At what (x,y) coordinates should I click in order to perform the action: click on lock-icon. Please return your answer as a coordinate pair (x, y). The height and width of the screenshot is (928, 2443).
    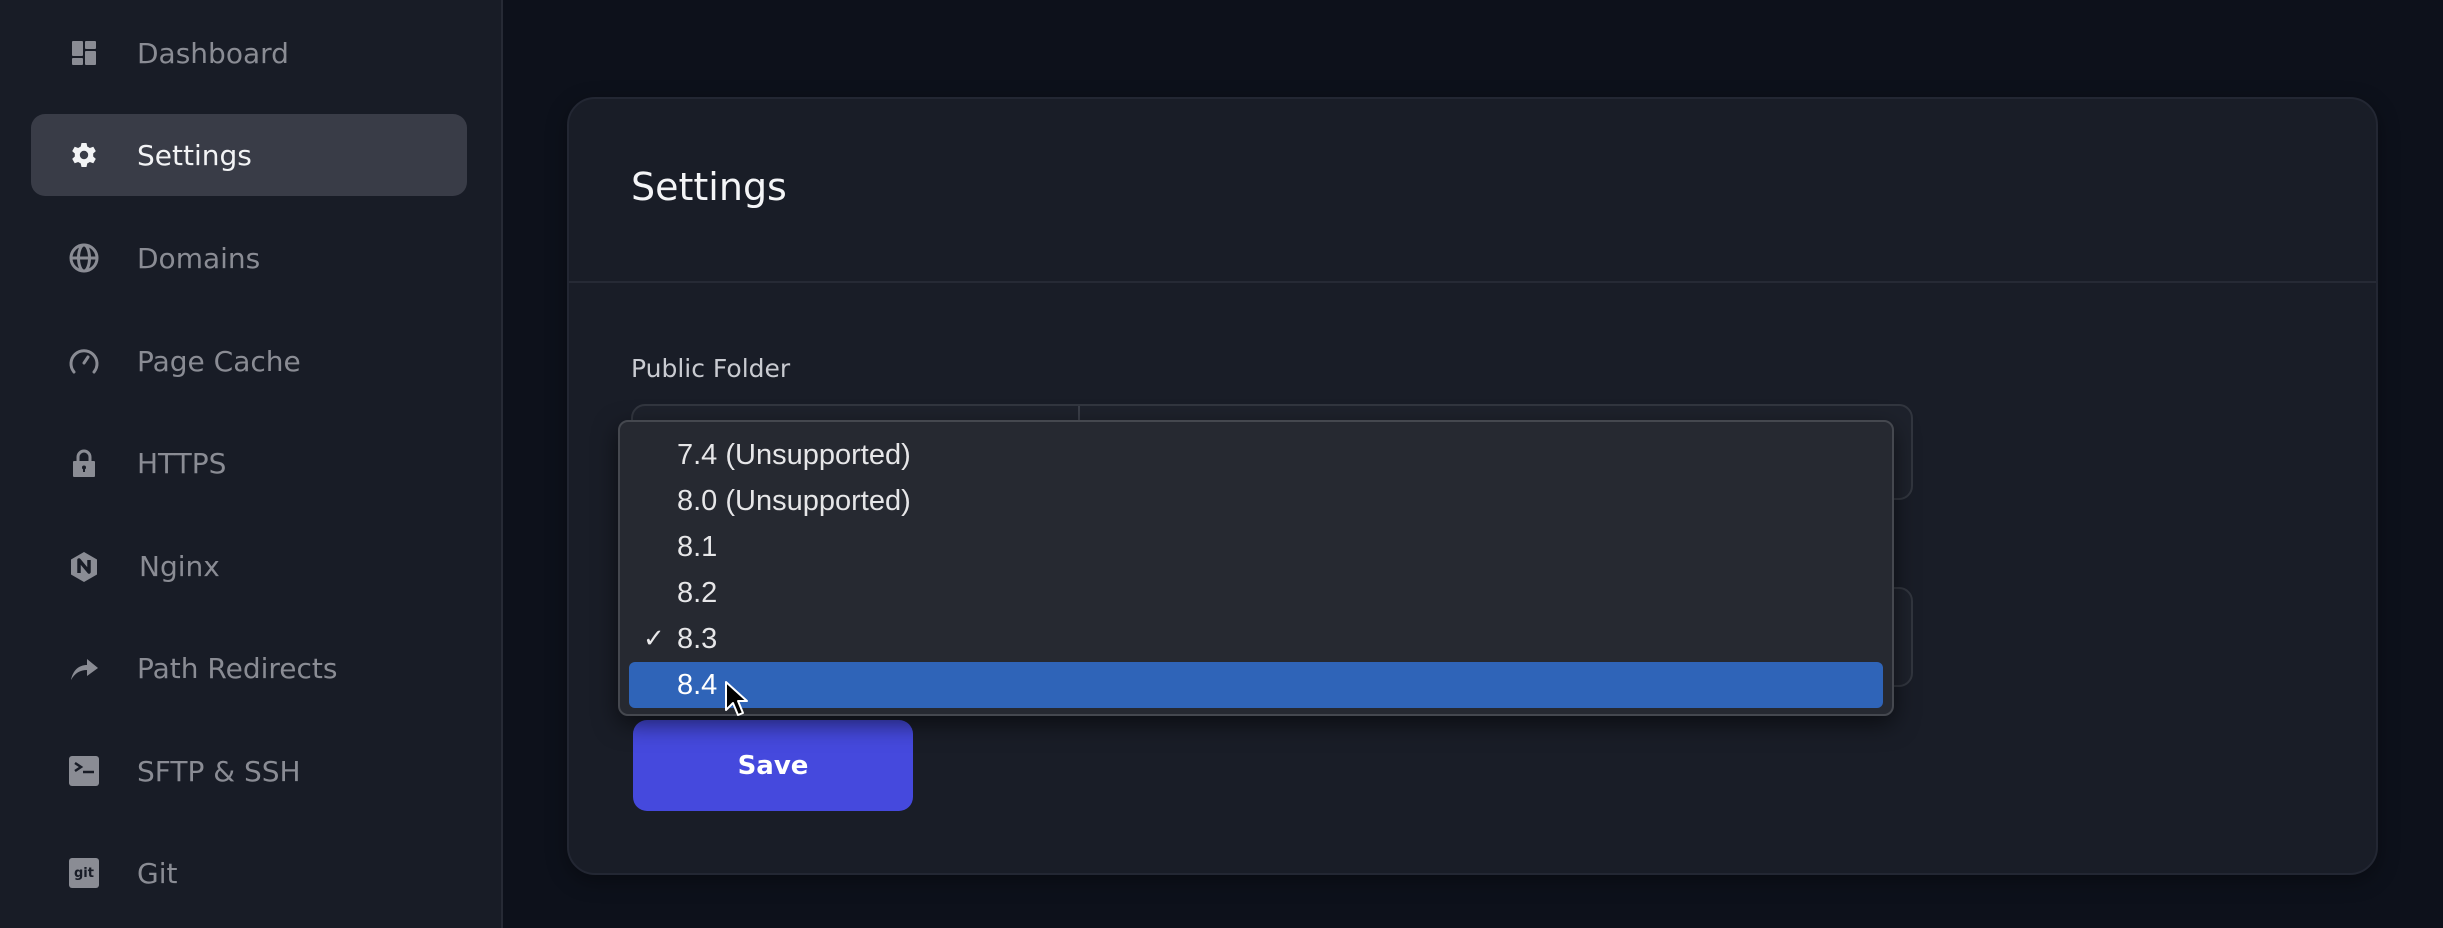
    Looking at the image, I should click on (84, 463).